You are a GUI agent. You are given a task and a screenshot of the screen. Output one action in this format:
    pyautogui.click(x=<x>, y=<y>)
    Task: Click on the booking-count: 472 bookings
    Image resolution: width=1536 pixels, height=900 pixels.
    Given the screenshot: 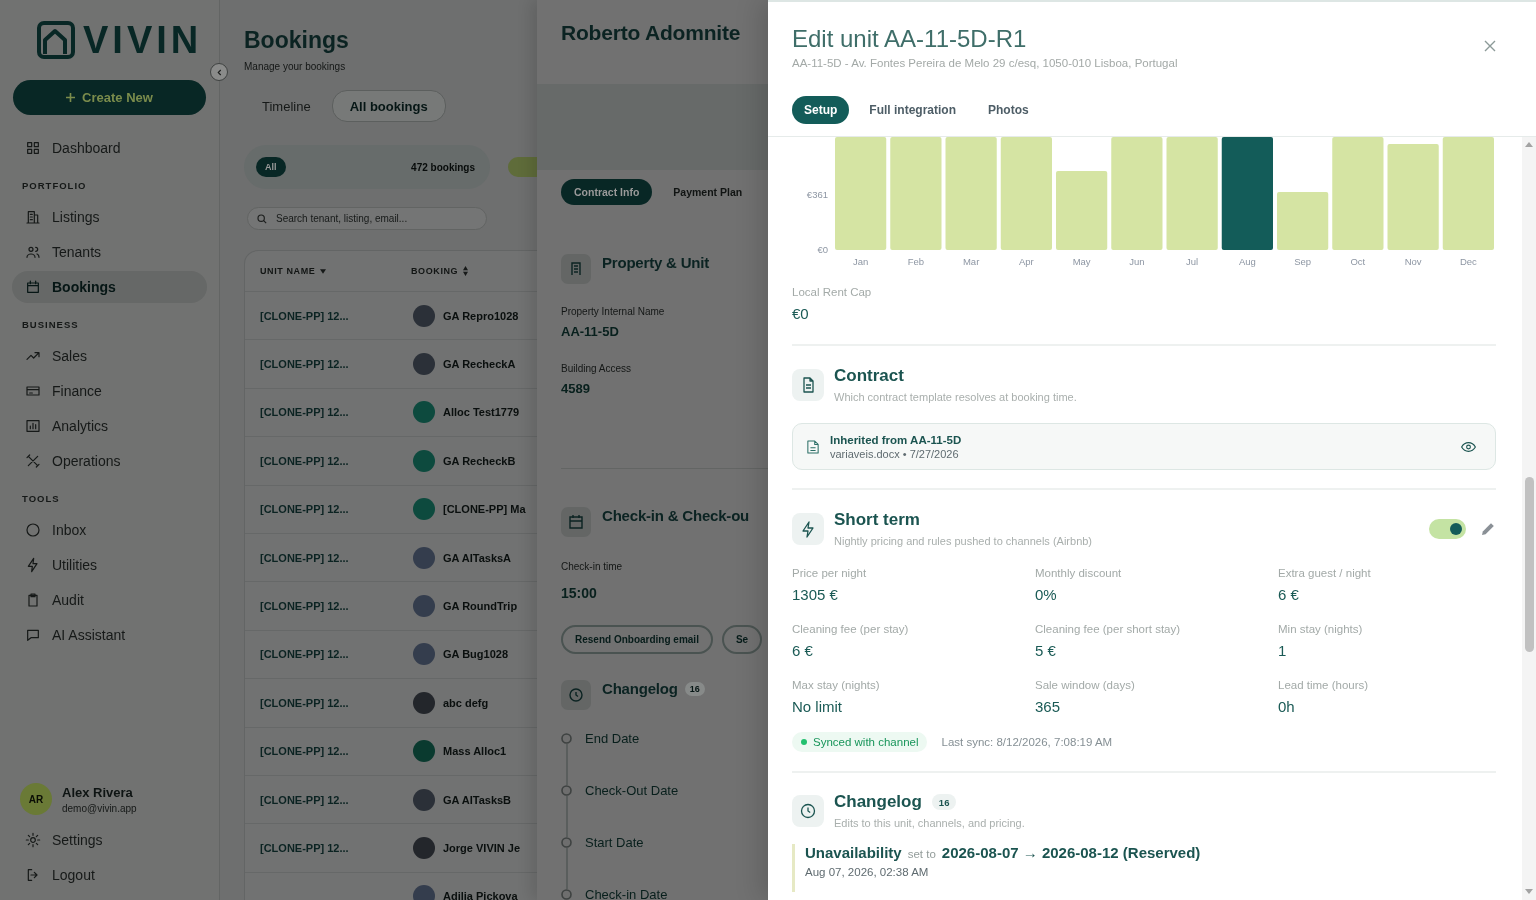 What is the action you would take?
    pyautogui.click(x=443, y=167)
    